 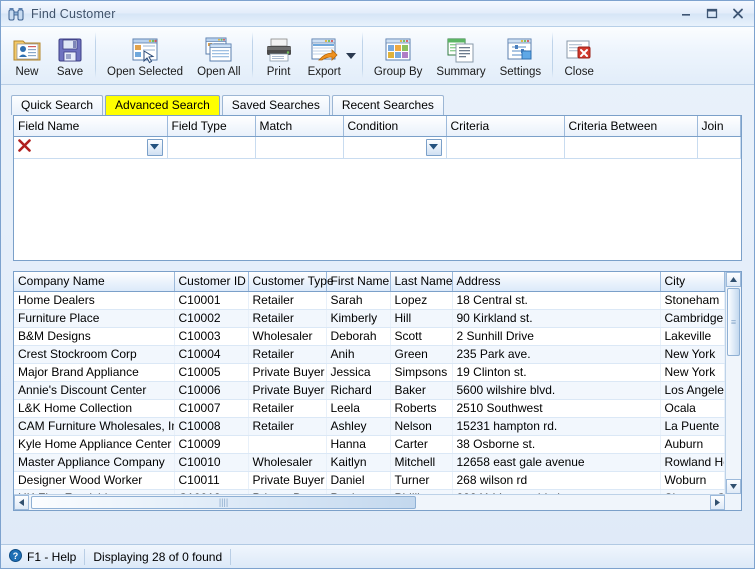 I want to click on cell-last-name: Hill, so click(x=421, y=318).